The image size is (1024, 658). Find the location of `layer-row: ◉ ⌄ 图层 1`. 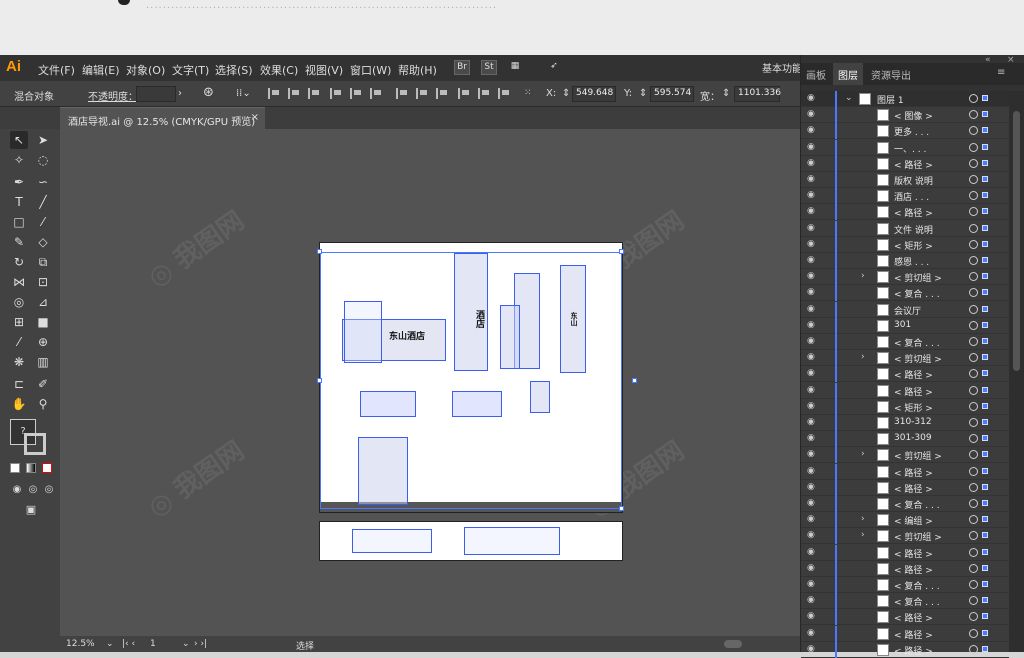

layer-row: ◉ ⌄ 图层 1 is located at coordinates (905, 99).